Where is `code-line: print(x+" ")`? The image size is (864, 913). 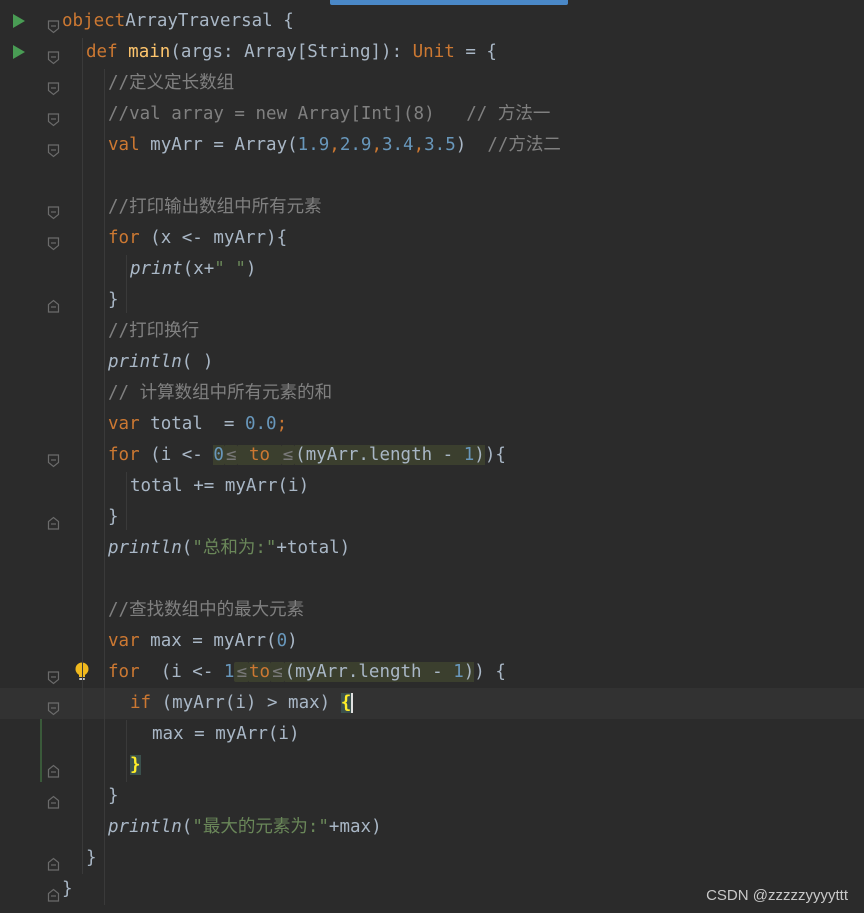
code-line: print(x+" ") is located at coordinates (432, 269).